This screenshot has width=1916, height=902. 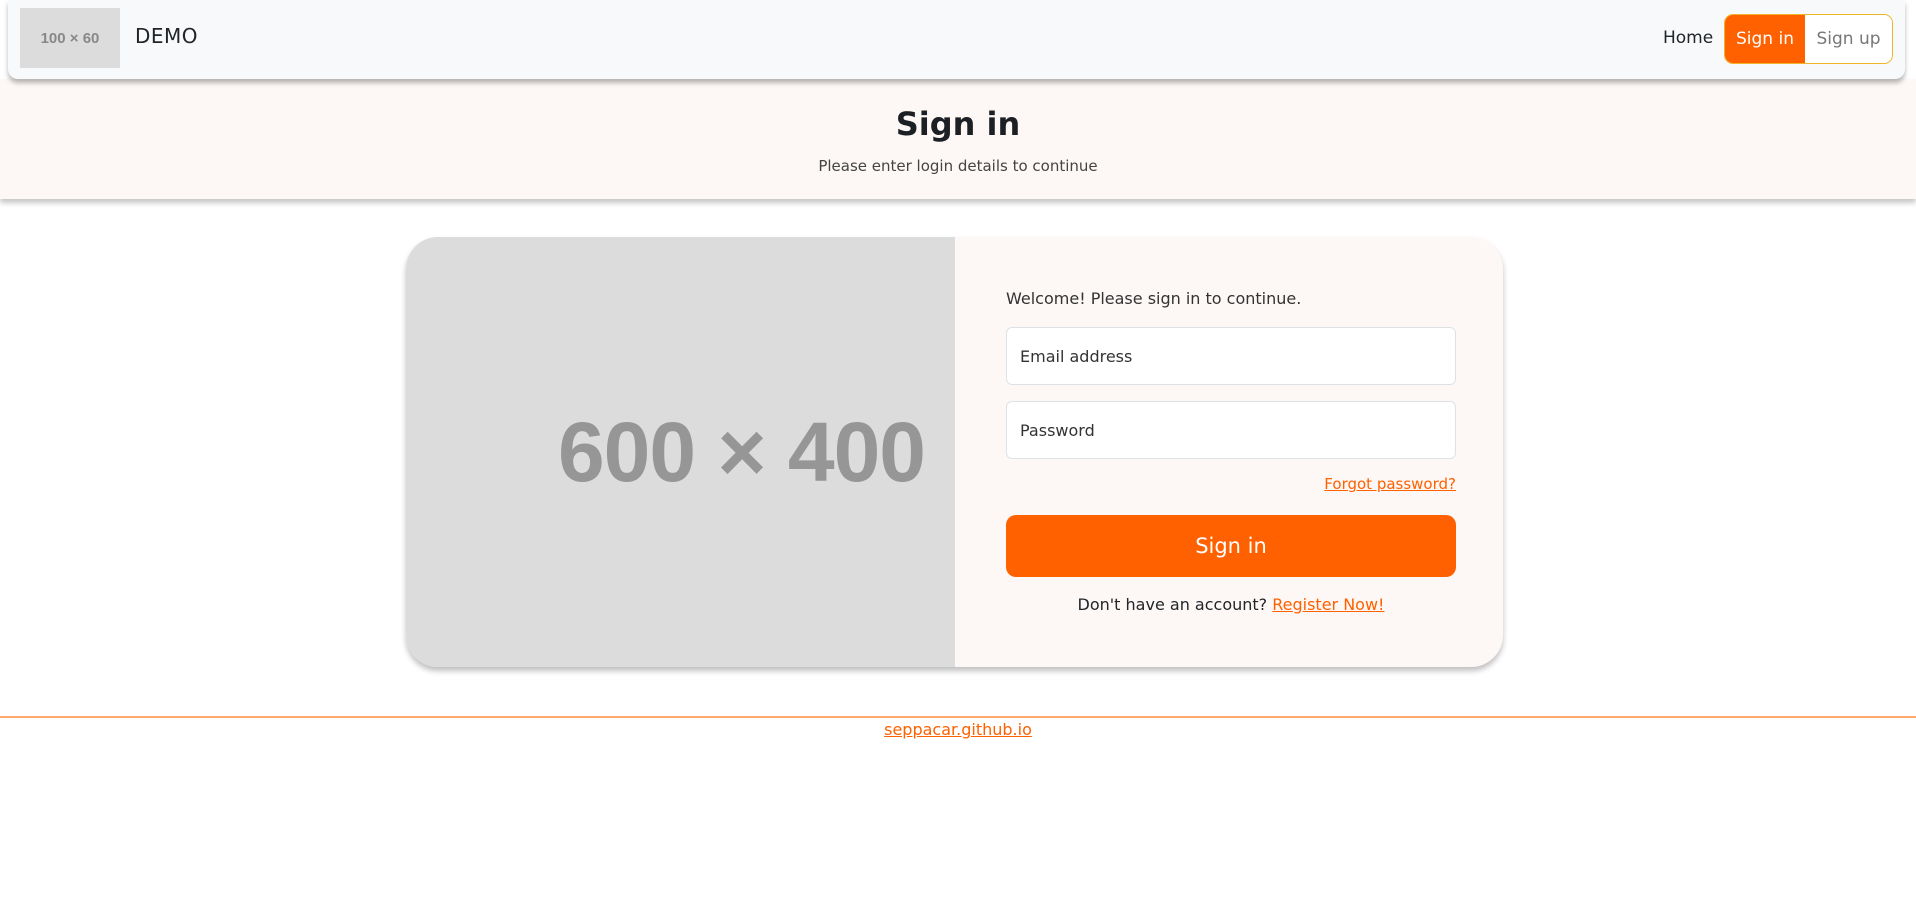 I want to click on image-placeholder: 600 × 400, so click(x=680, y=452).